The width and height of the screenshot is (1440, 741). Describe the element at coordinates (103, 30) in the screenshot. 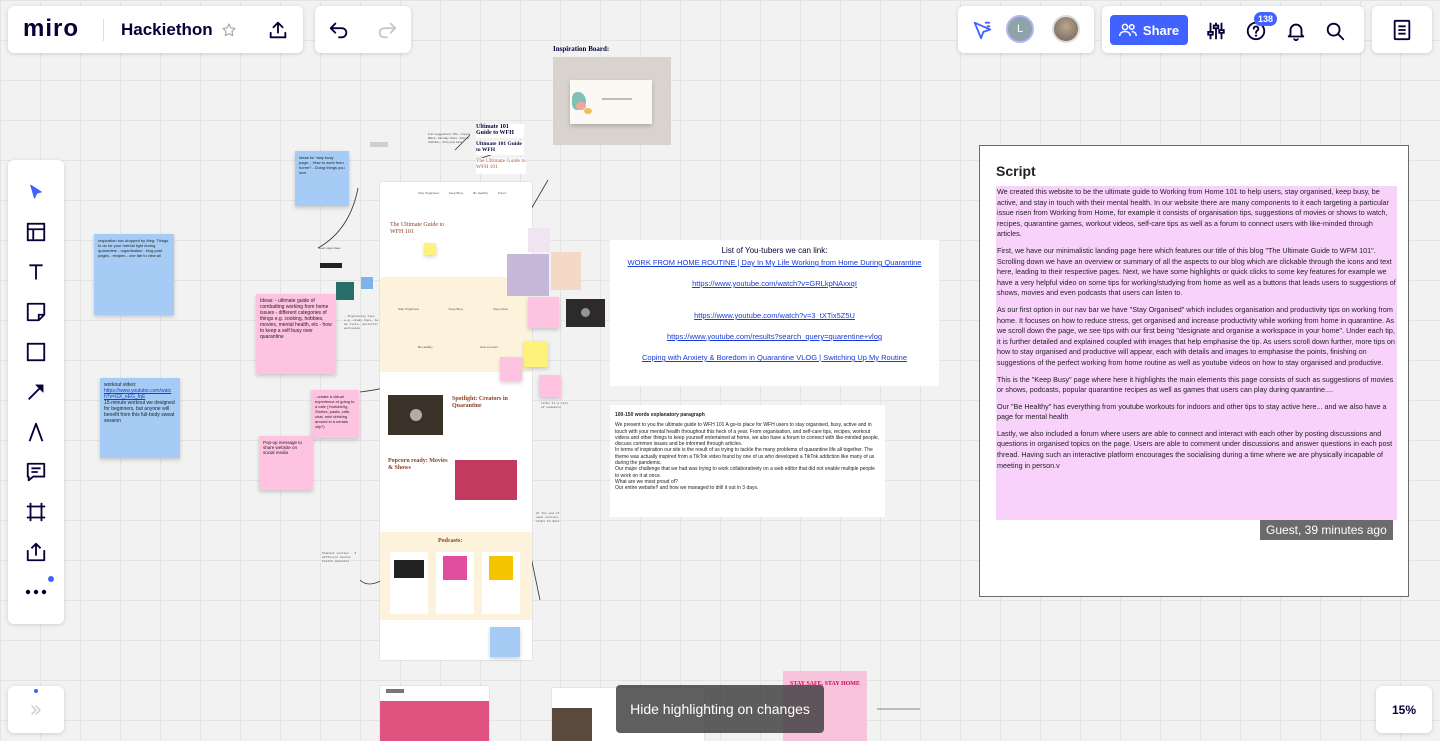

I see `header-divider` at that location.